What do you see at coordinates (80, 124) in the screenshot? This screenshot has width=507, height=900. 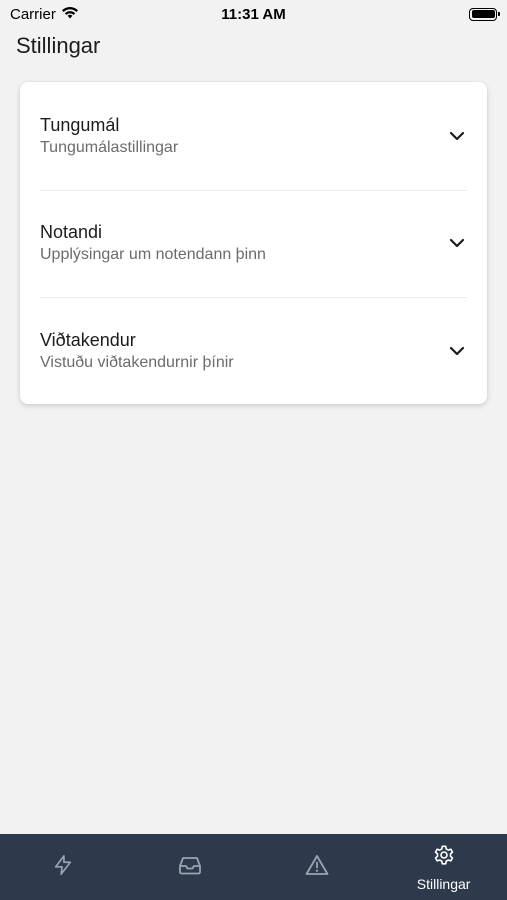 I see `row-title: Tungumál` at bounding box center [80, 124].